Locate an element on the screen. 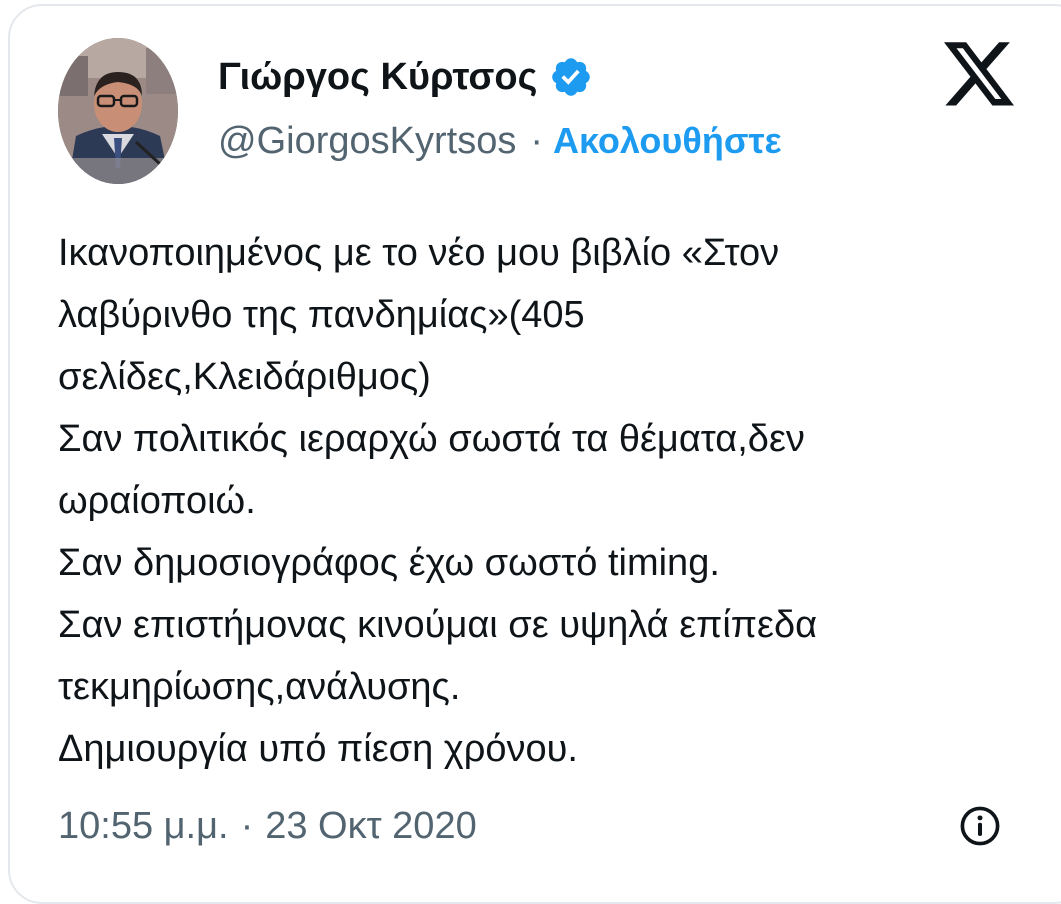  tweet-line: ωραίοποιώ. is located at coordinates (157, 501).